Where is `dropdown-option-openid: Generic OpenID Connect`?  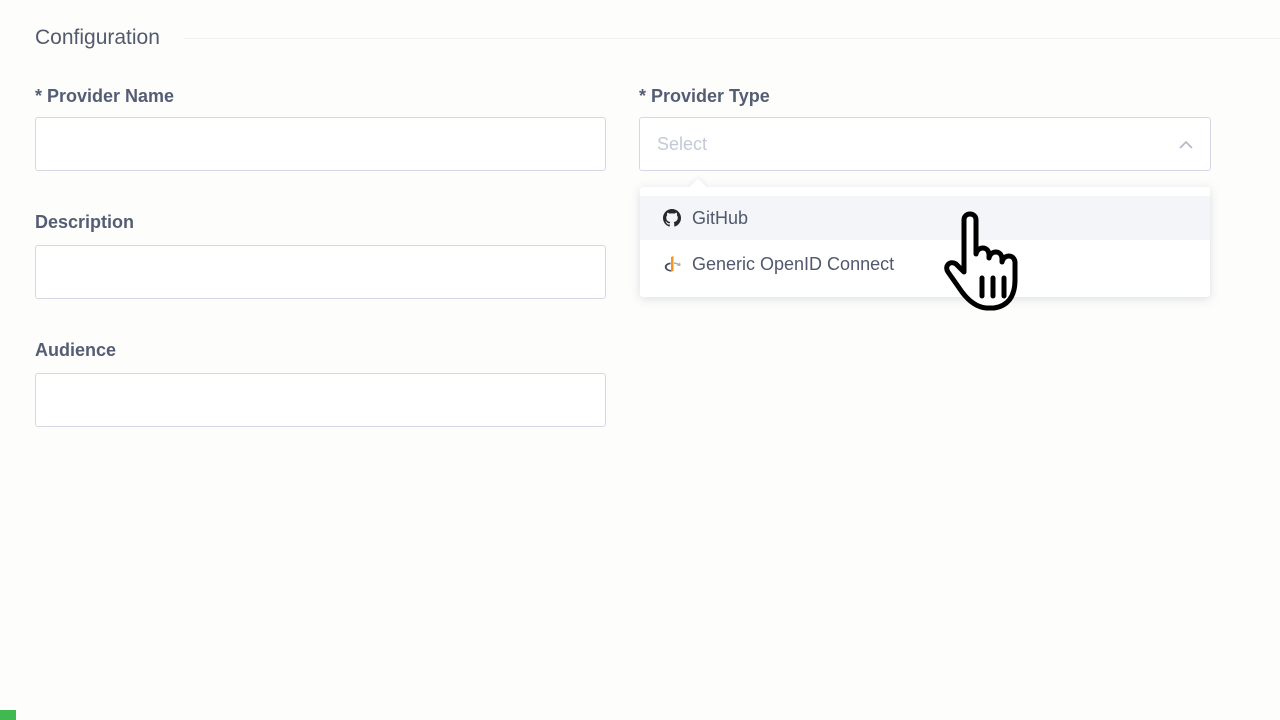
dropdown-option-openid: Generic OpenID Connect is located at coordinates (925, 264).